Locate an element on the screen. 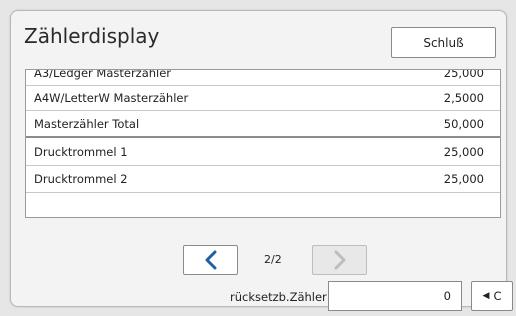 The height and width of the screenshot is (316, 516). counter-label: Masterzähler Total is located at coordinates (87, 123).